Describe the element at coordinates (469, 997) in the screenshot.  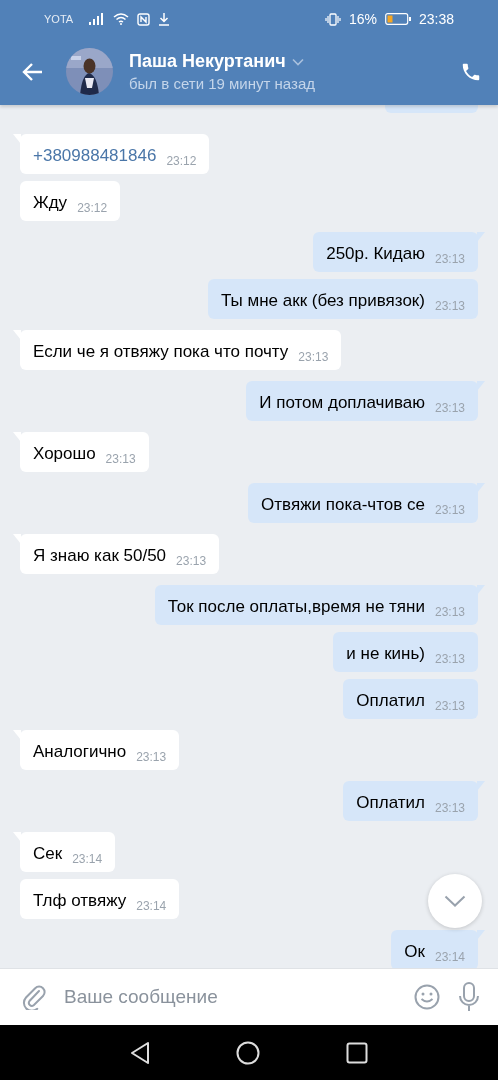
I see `microphone-icon` at that location.